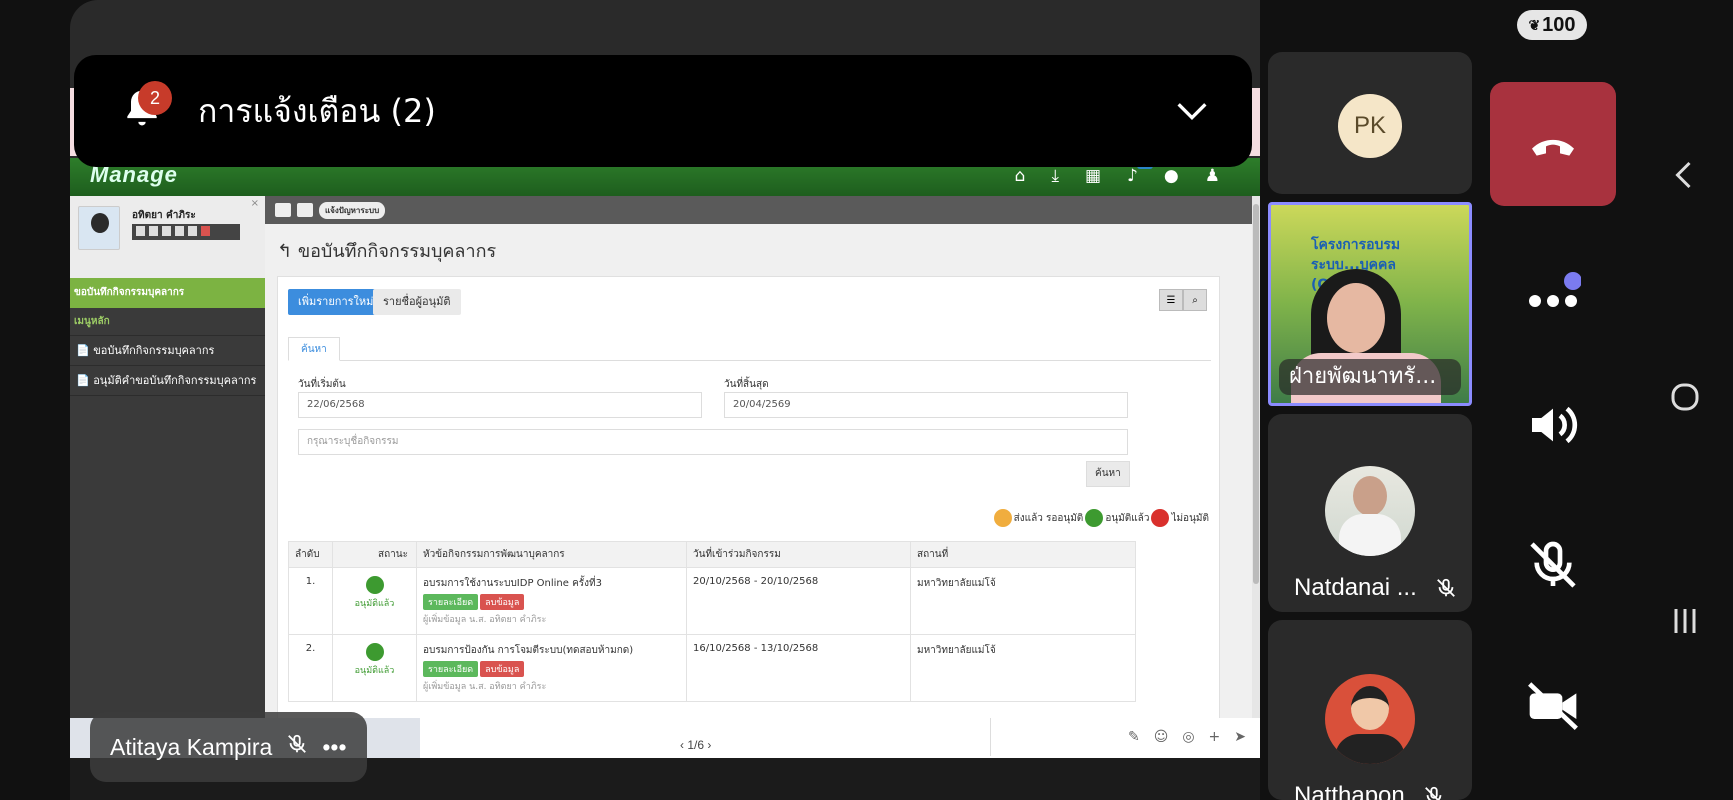  What do you see at coordinates (500, 405) in the screenshot?
I see `start-date-field: 22/06/2568` at bounding box center [500, 405].